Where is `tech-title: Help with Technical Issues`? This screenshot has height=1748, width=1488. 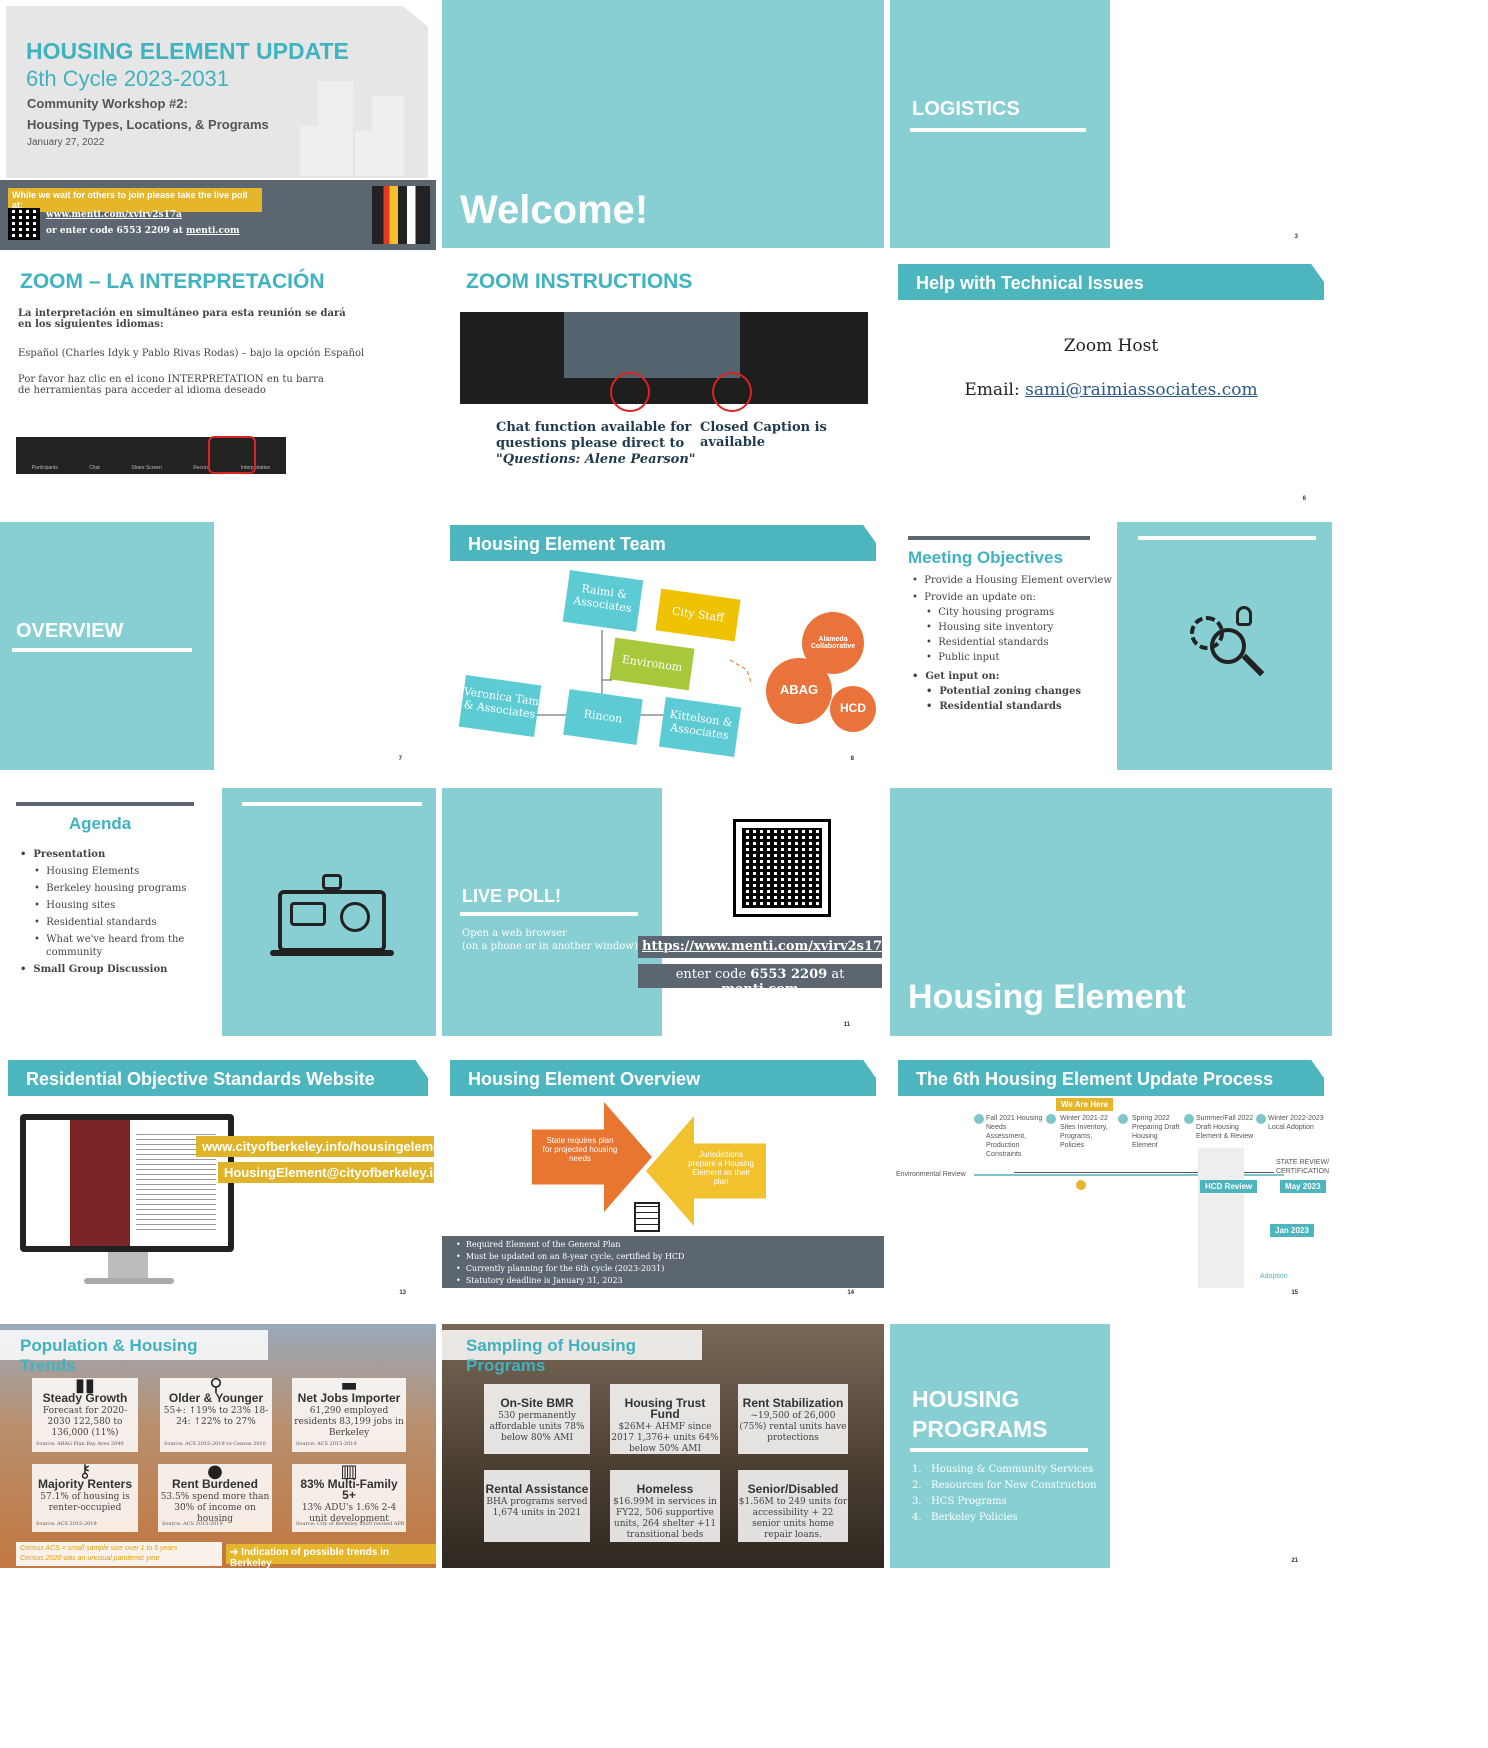 tech-title: Help with Technical Issues is located at coordinates (1111, 282).